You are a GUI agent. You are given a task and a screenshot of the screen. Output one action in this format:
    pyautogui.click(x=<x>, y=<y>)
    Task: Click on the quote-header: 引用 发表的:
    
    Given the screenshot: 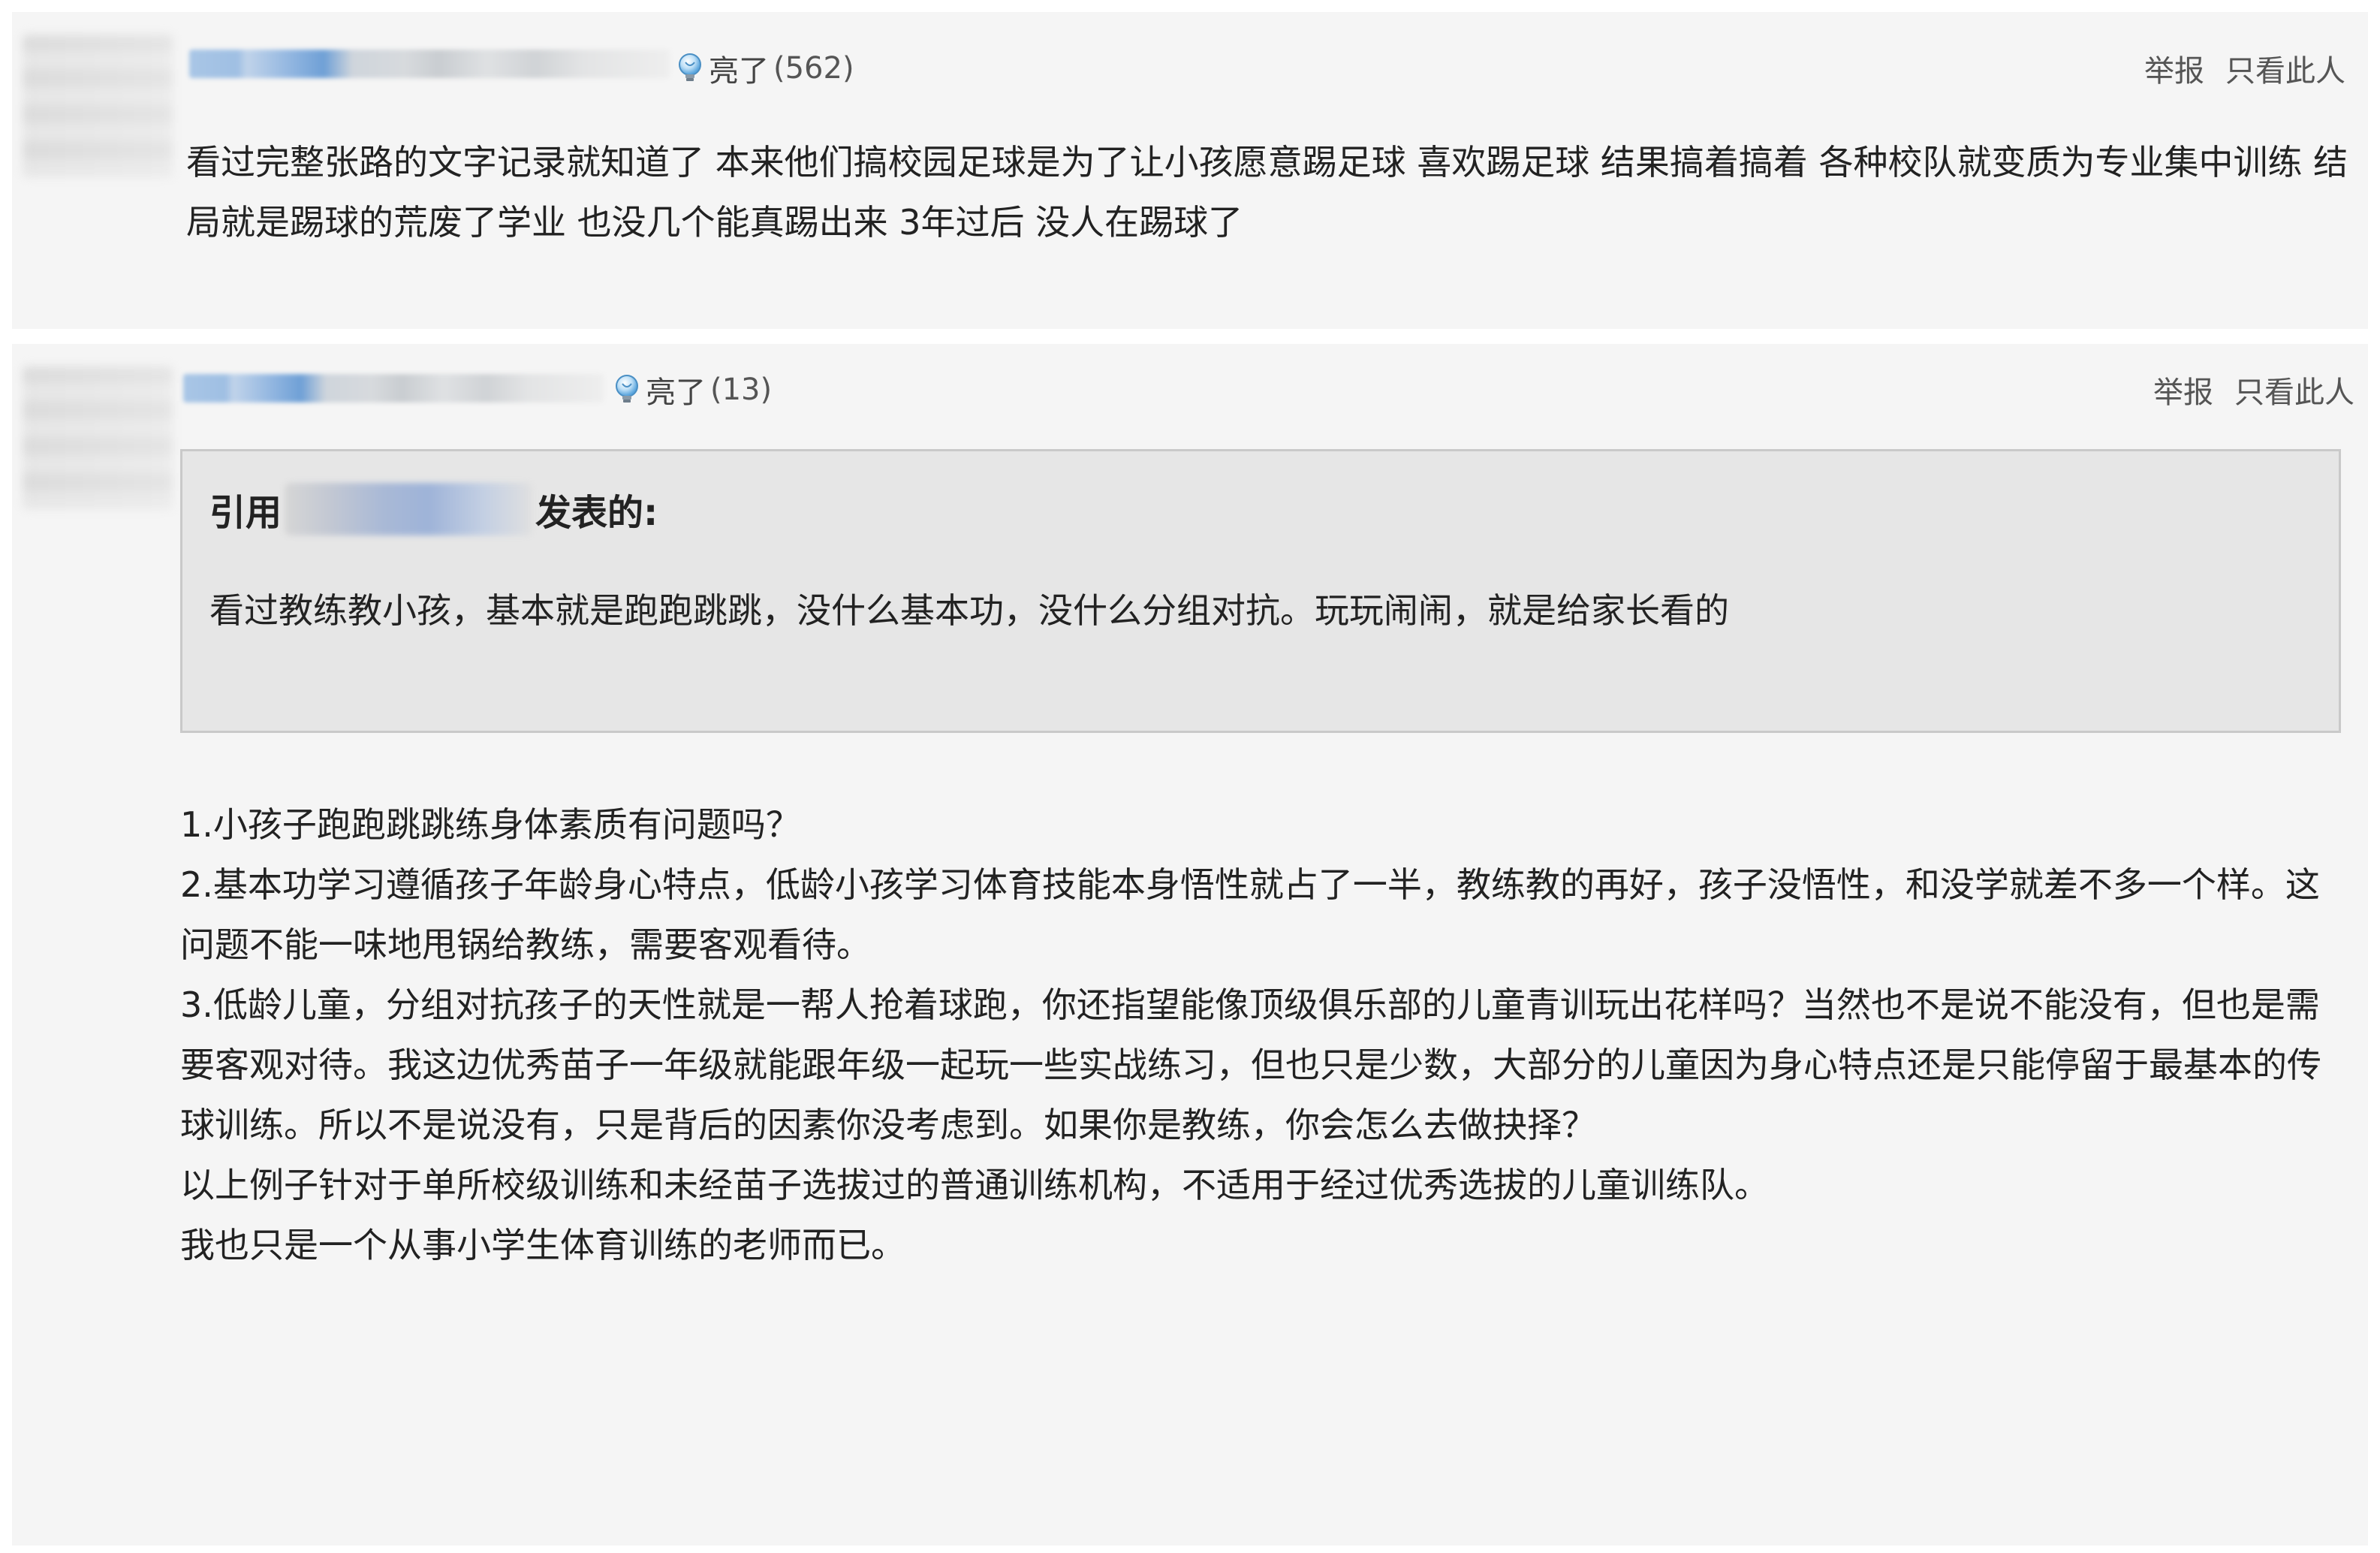 What is the action you would take?
    pyautogui.click(x=433, y=509)
    